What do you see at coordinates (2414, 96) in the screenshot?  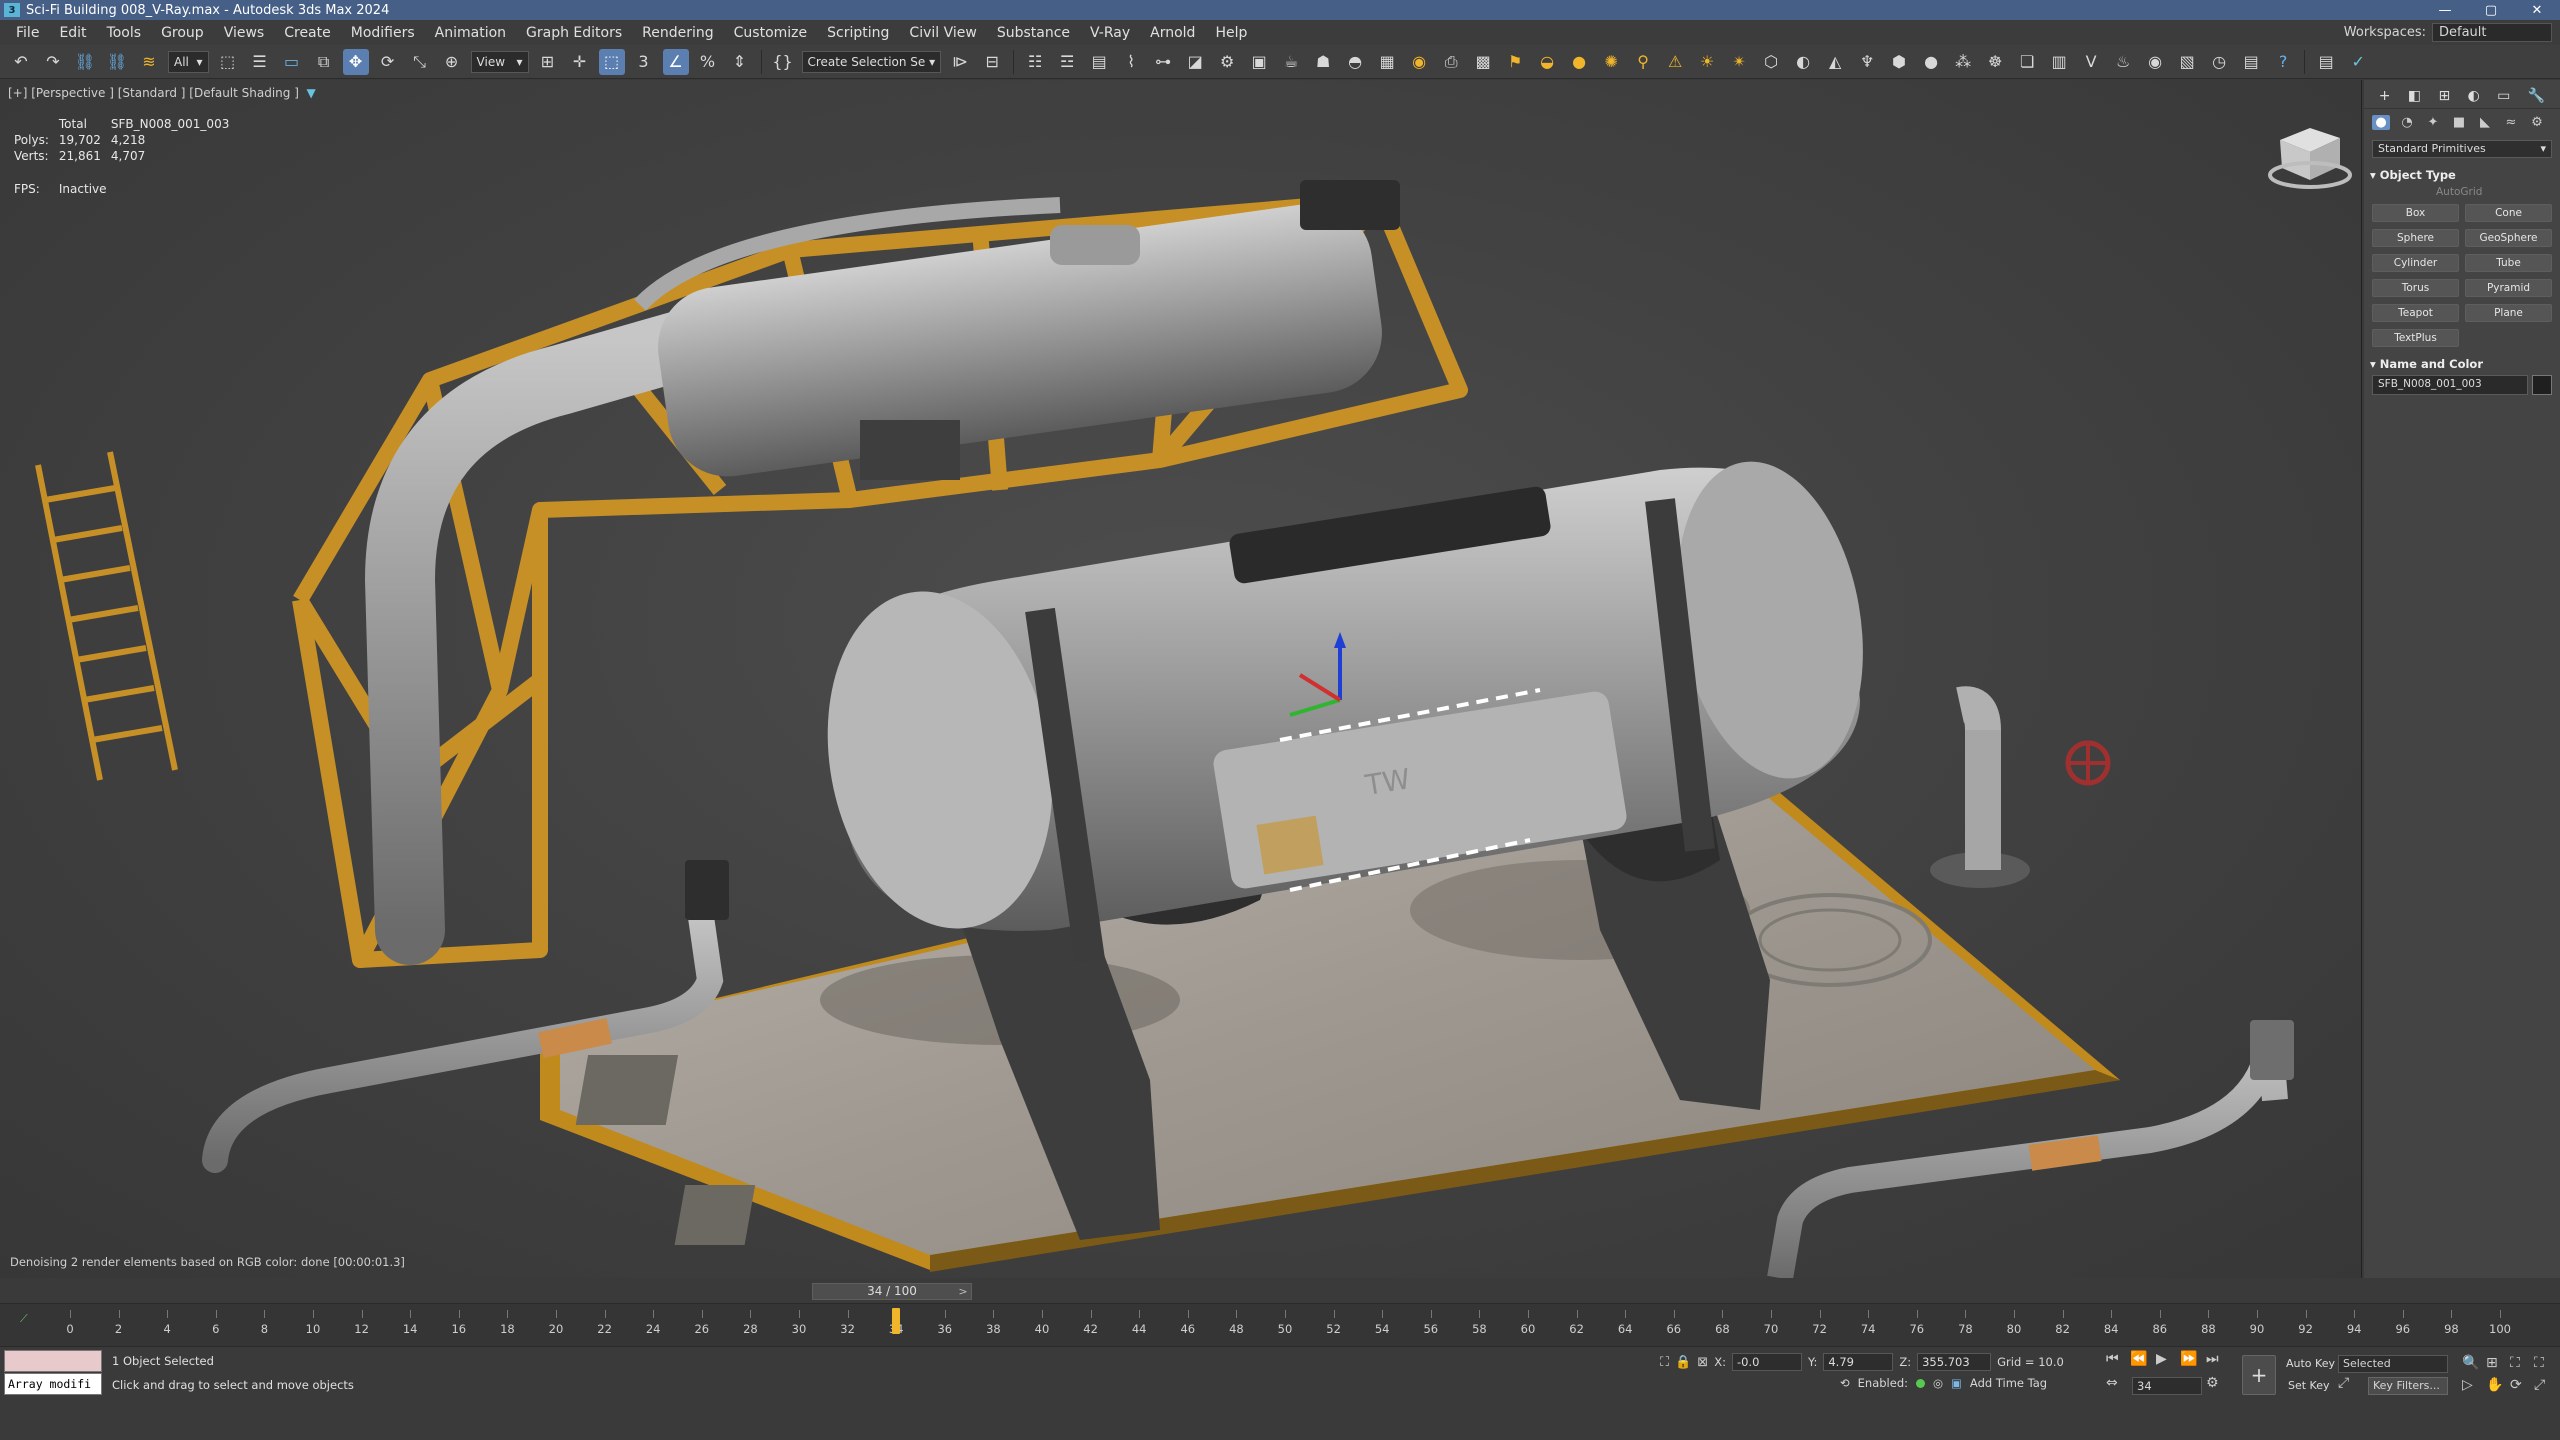 I see `modify-tab-icon: ◧` at bounding box center [2414, 96].